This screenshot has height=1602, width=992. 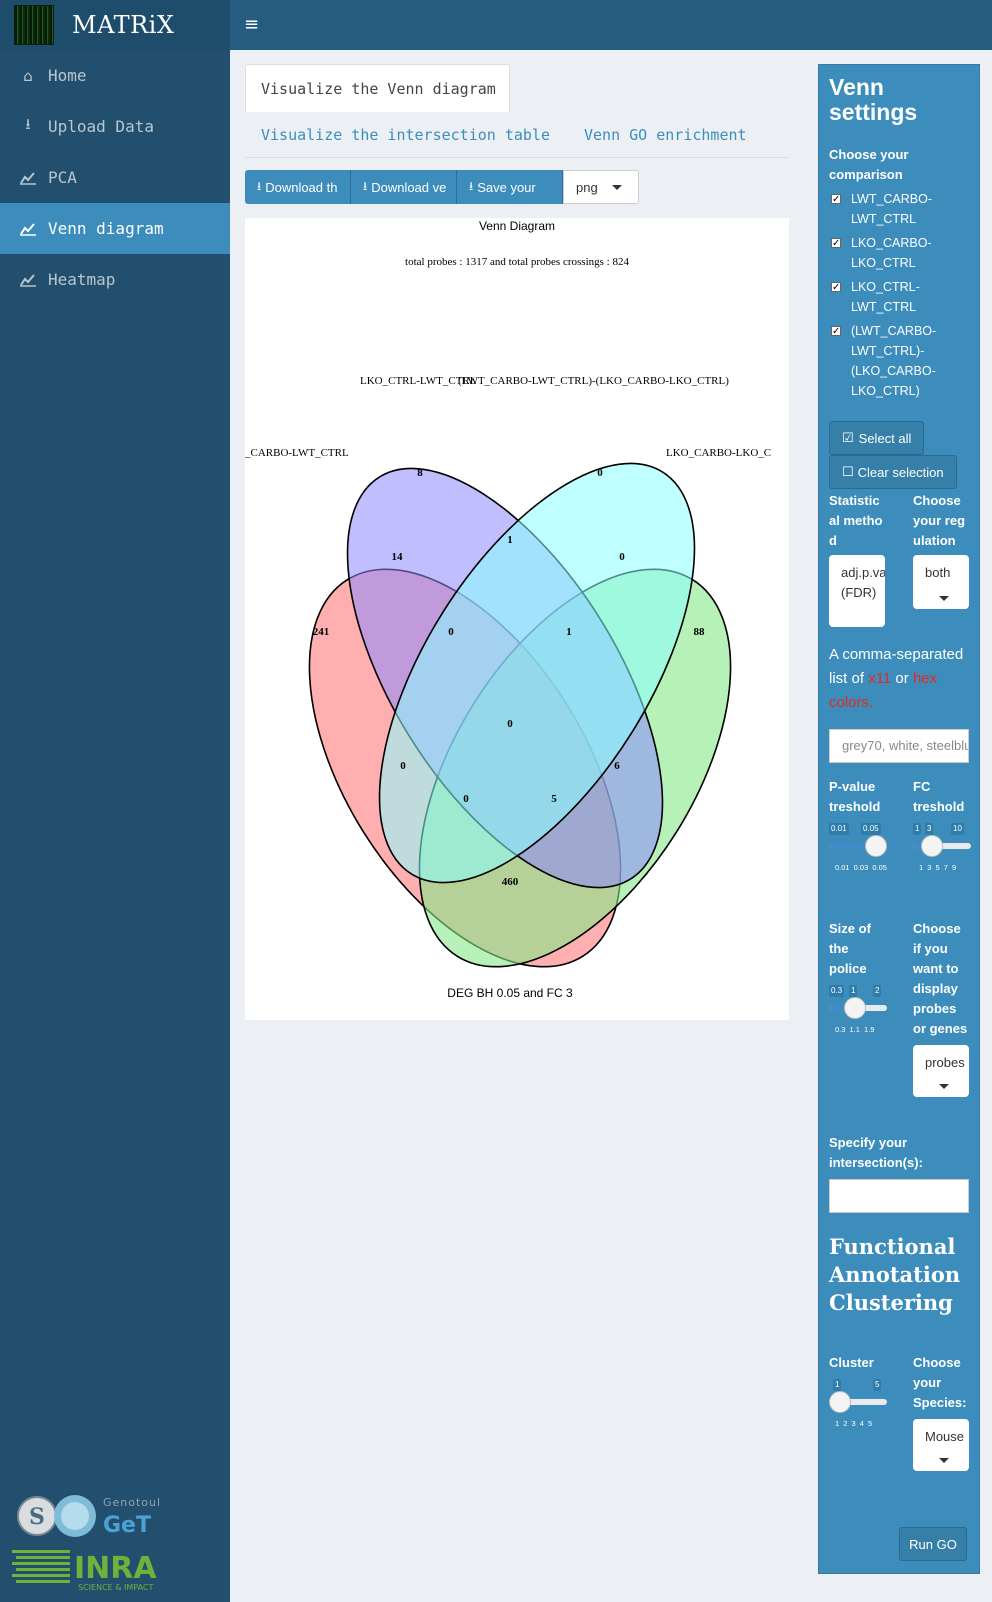 I want to click on colors-input: grey70, white, steelblue4, so click(x=899, y=746).